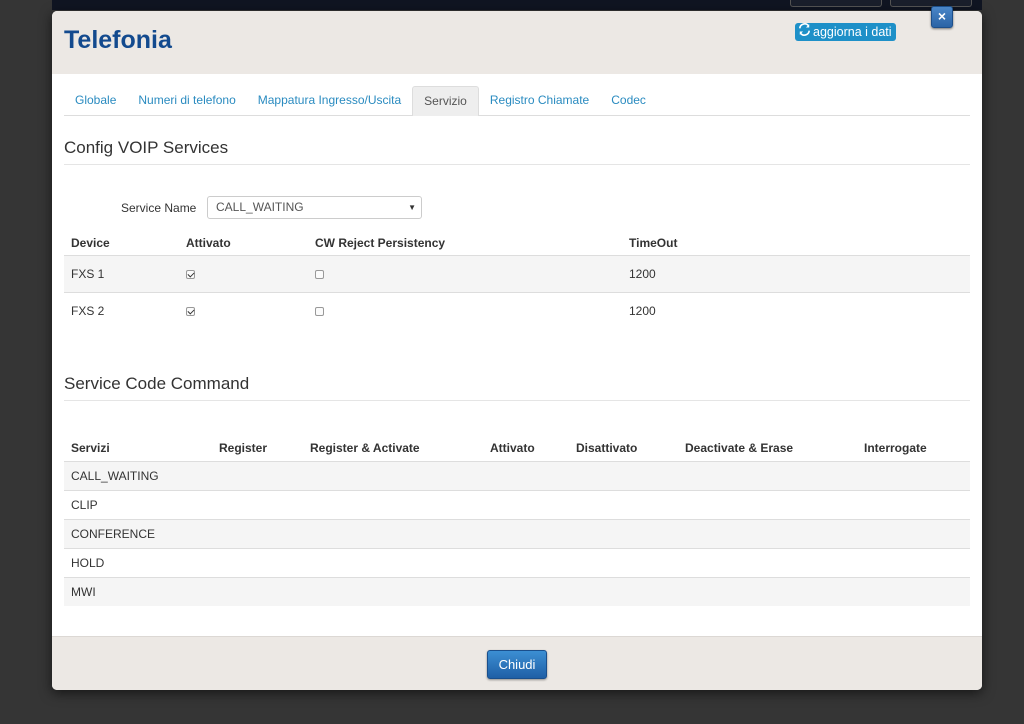 Image resolution: width=1024 pixels, height=724 pixels. I want to click on column-header-deactivate-erase: Deactivate & Erase, so click(739, 448).